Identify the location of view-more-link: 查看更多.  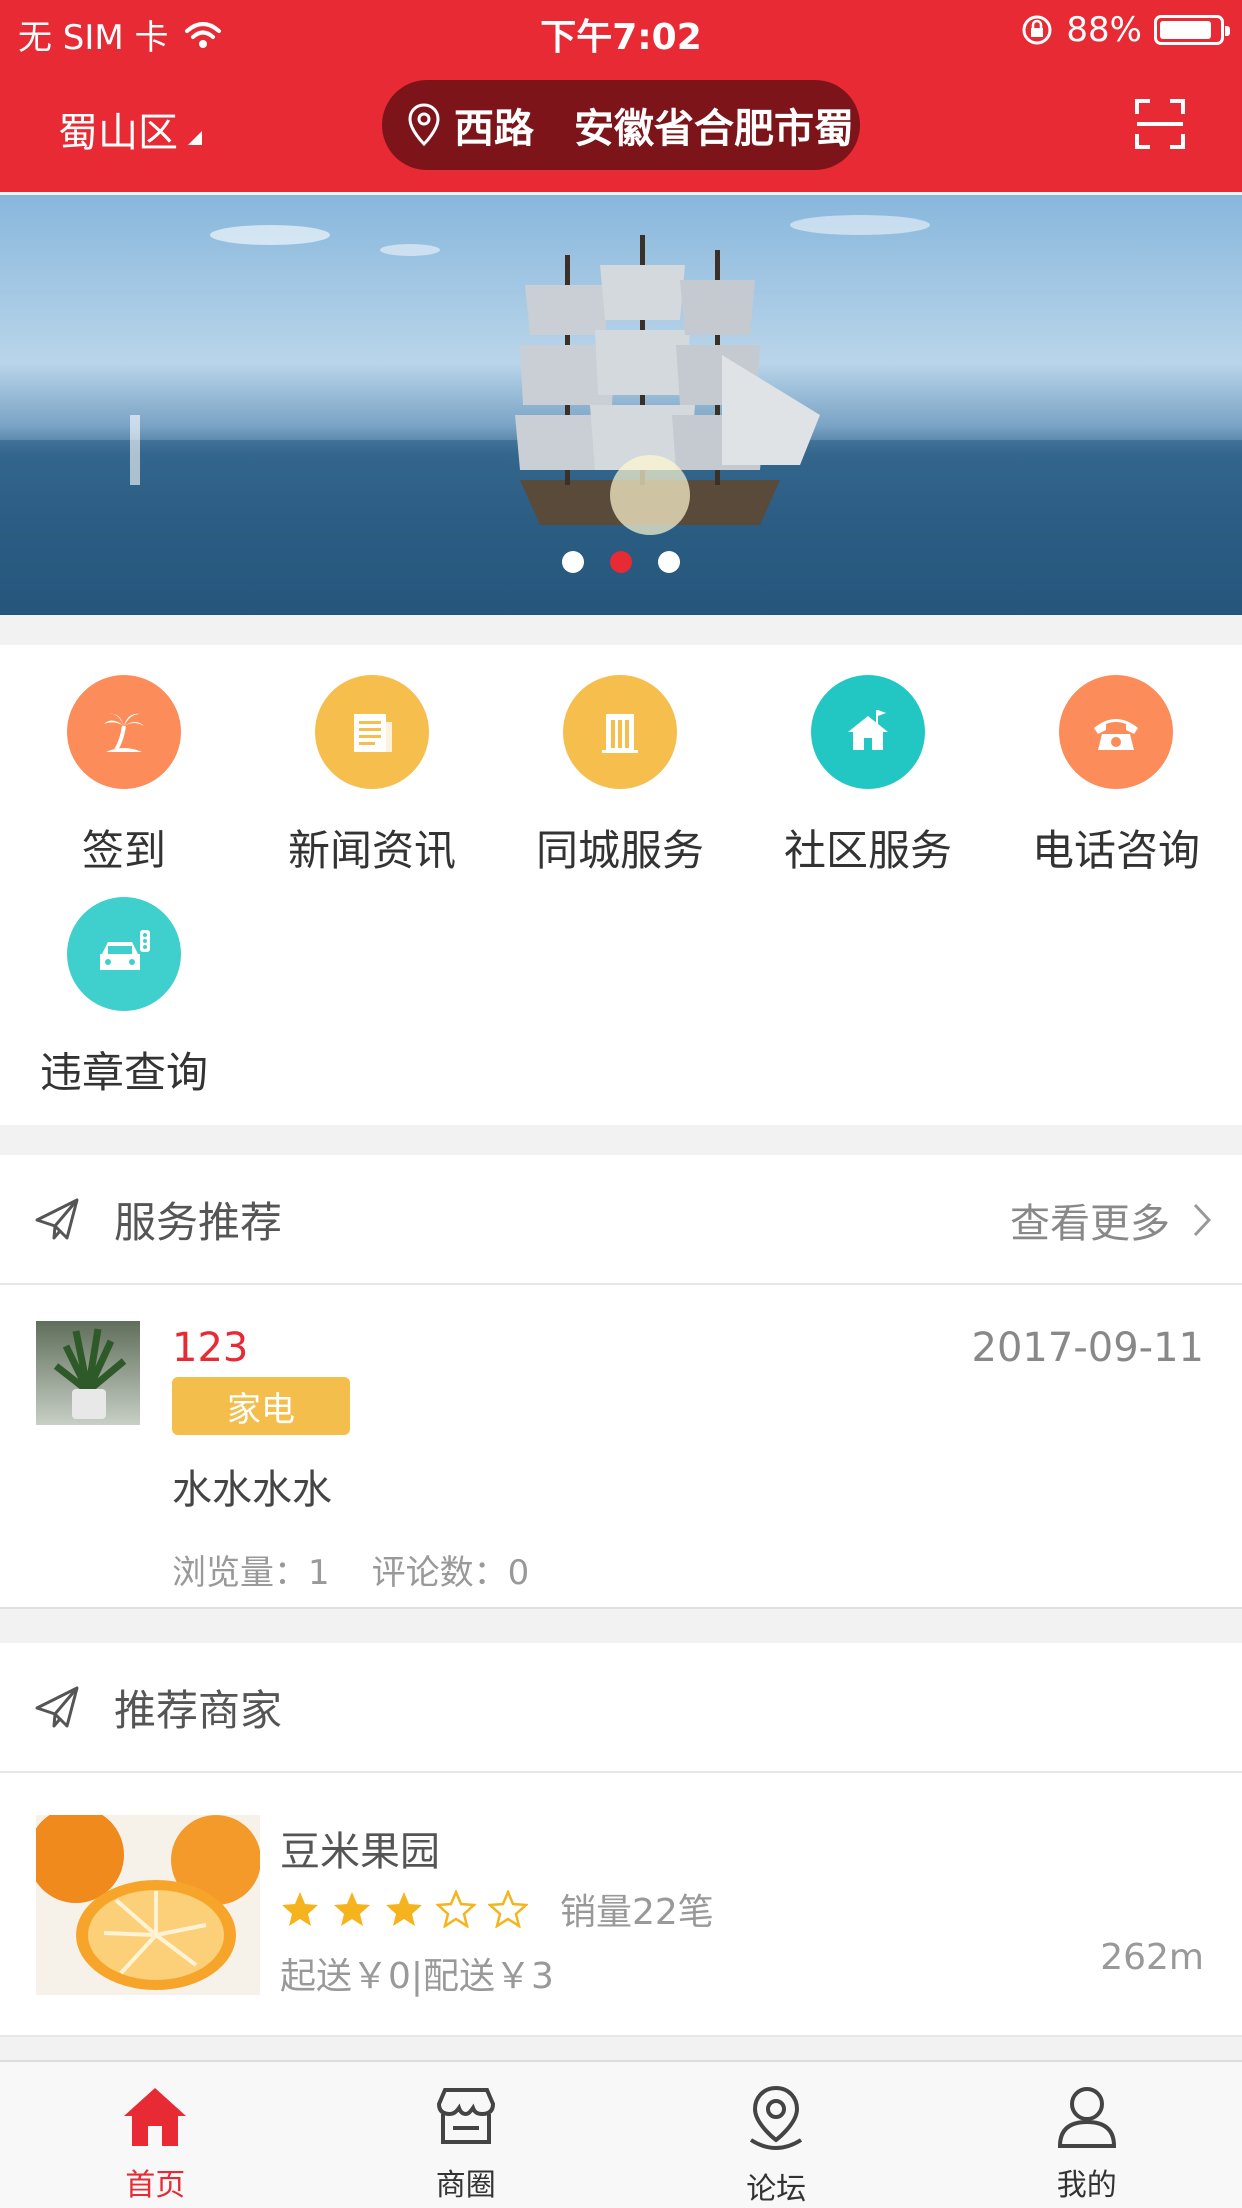
(1111, 1220).